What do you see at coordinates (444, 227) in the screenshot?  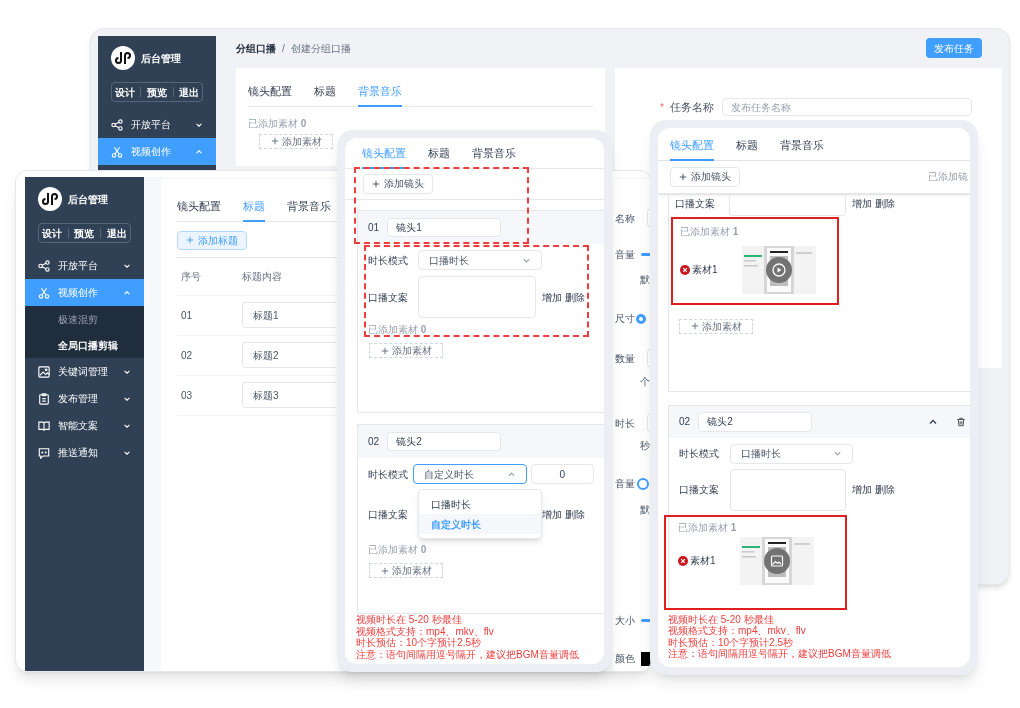 I see `input-field: 镜头1` at bounding box center [444, 227].